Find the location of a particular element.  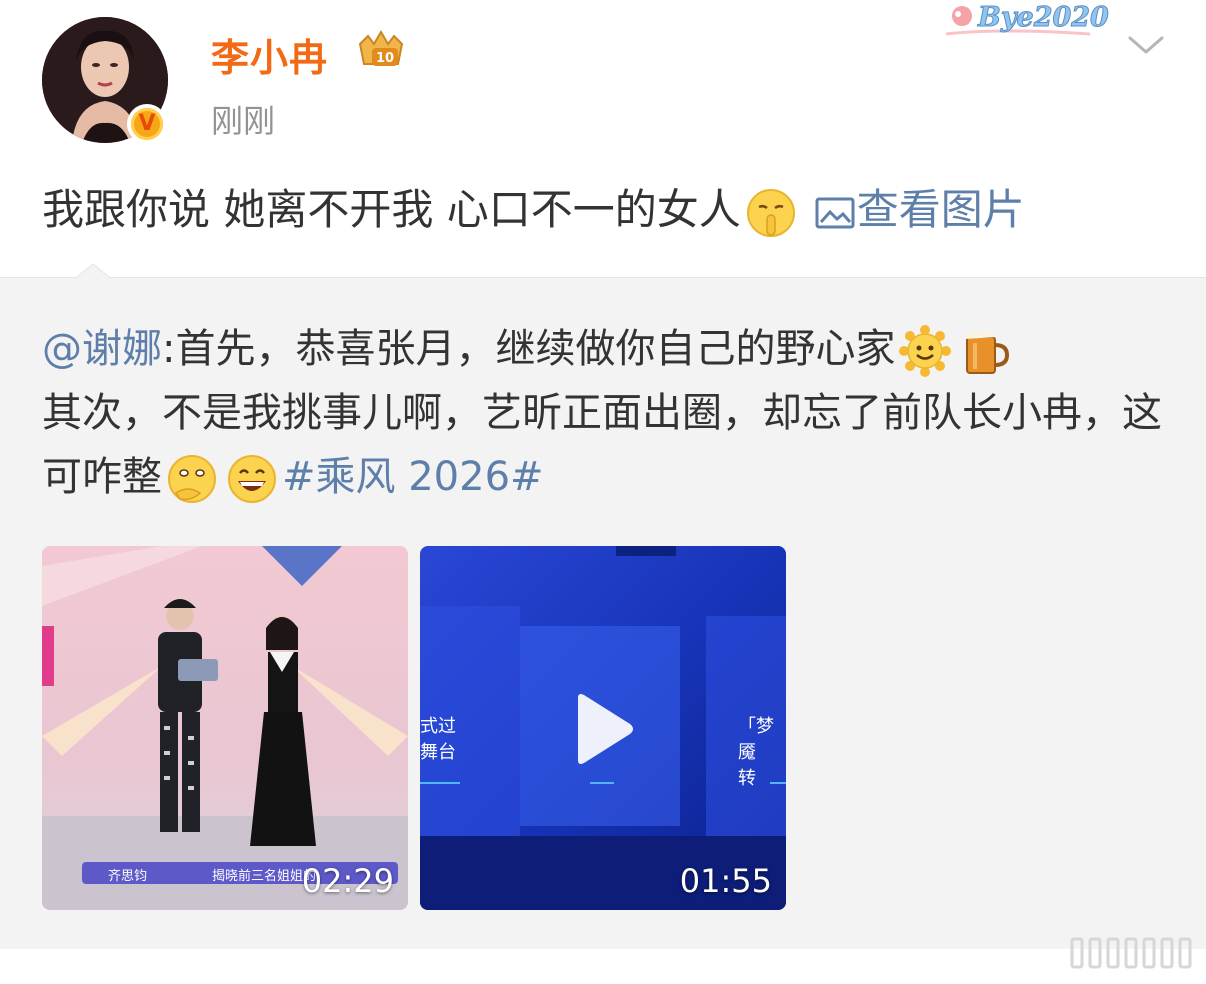

username: 李小冉 is located at coordinates (269, 54).